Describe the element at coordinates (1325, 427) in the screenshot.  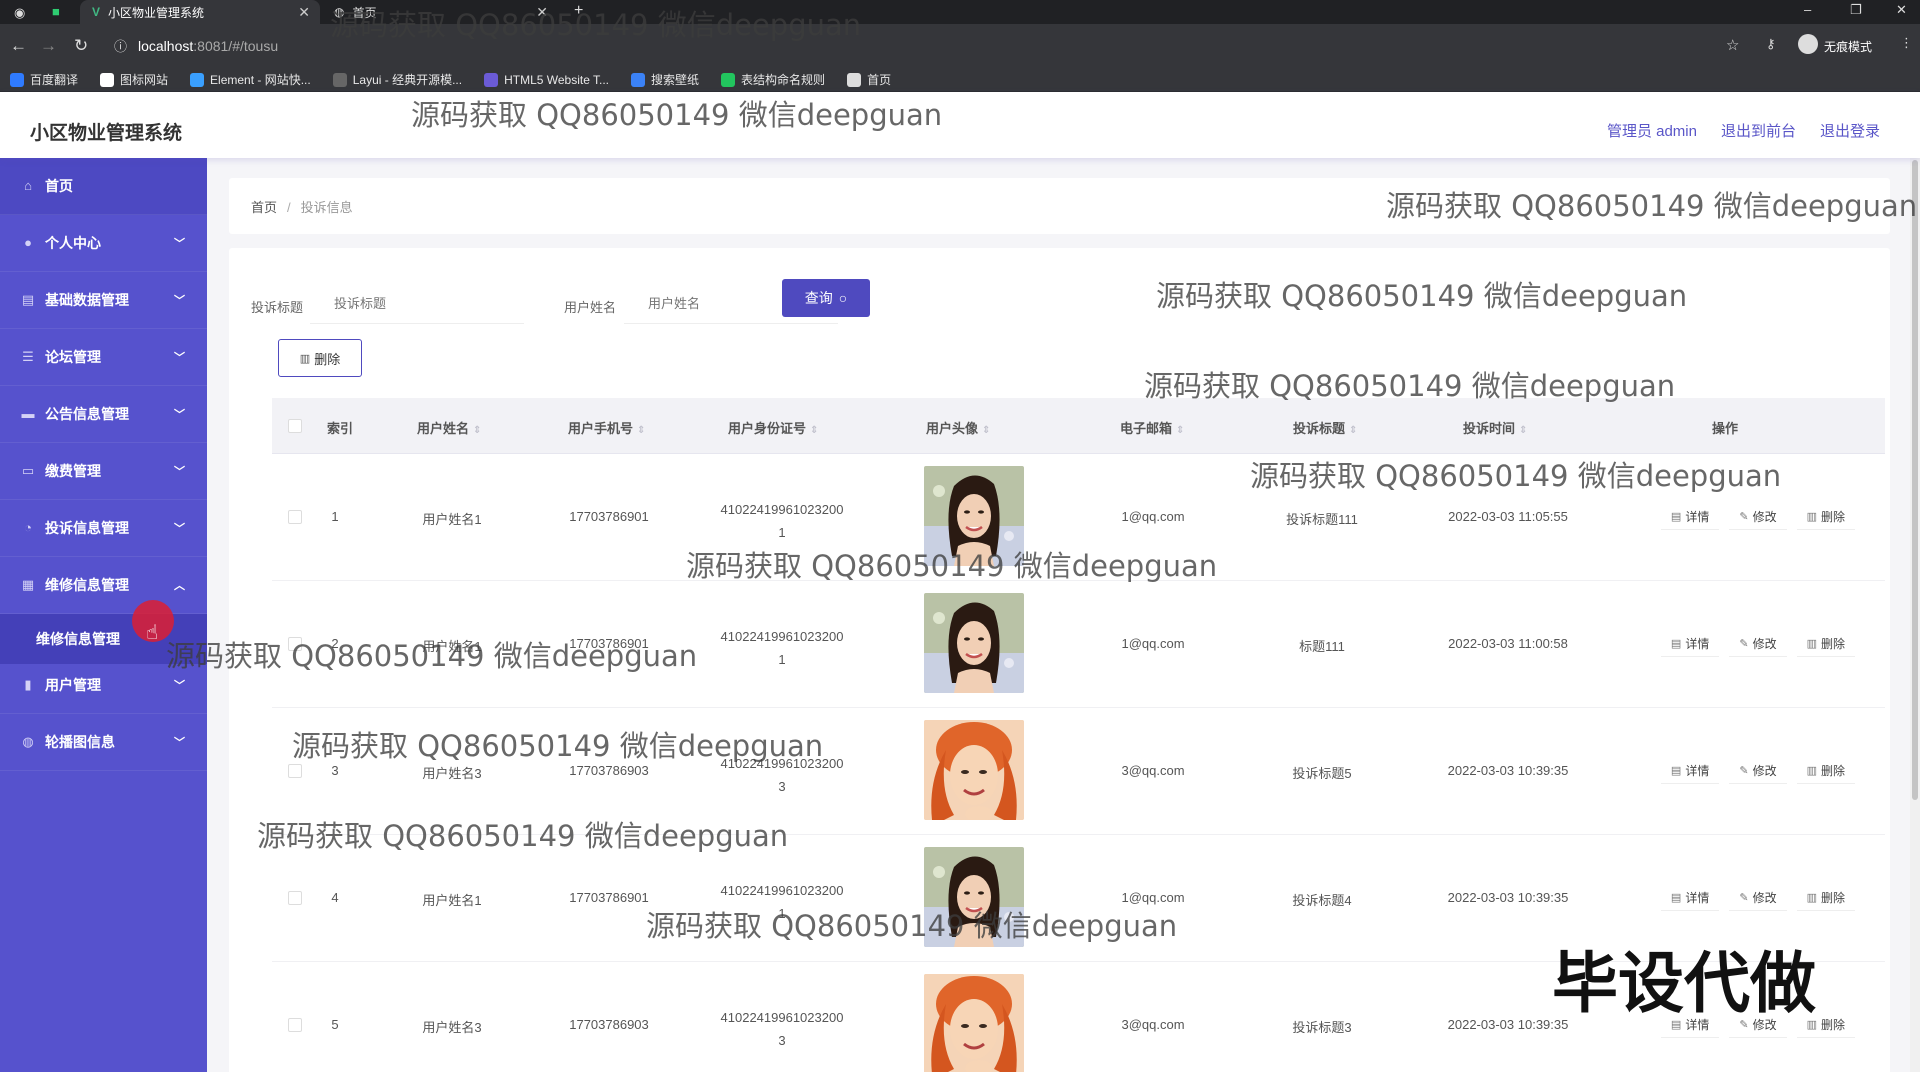
I see `column-header: 投诉标题 ⇕` at that location.